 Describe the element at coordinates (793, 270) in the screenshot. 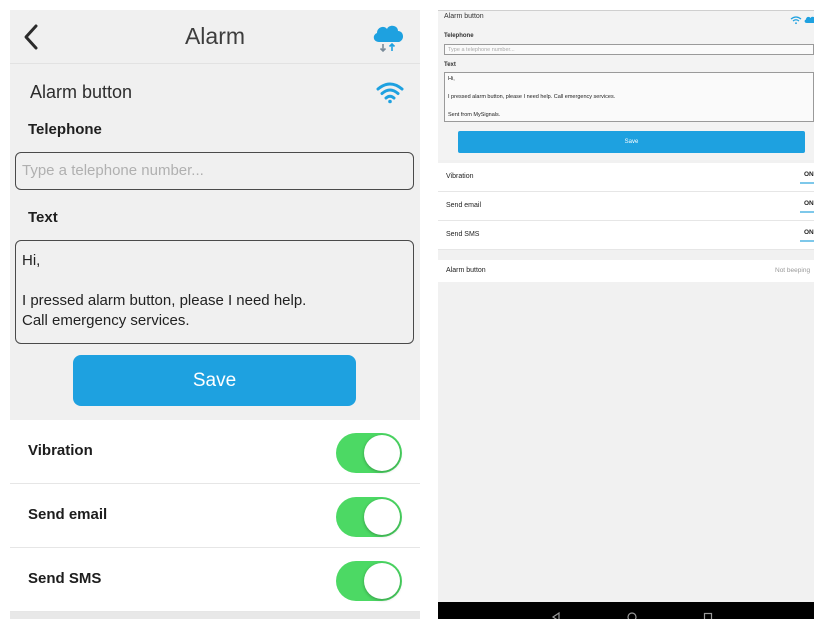

I see `alarm-status-value: Not beeping` at that location.